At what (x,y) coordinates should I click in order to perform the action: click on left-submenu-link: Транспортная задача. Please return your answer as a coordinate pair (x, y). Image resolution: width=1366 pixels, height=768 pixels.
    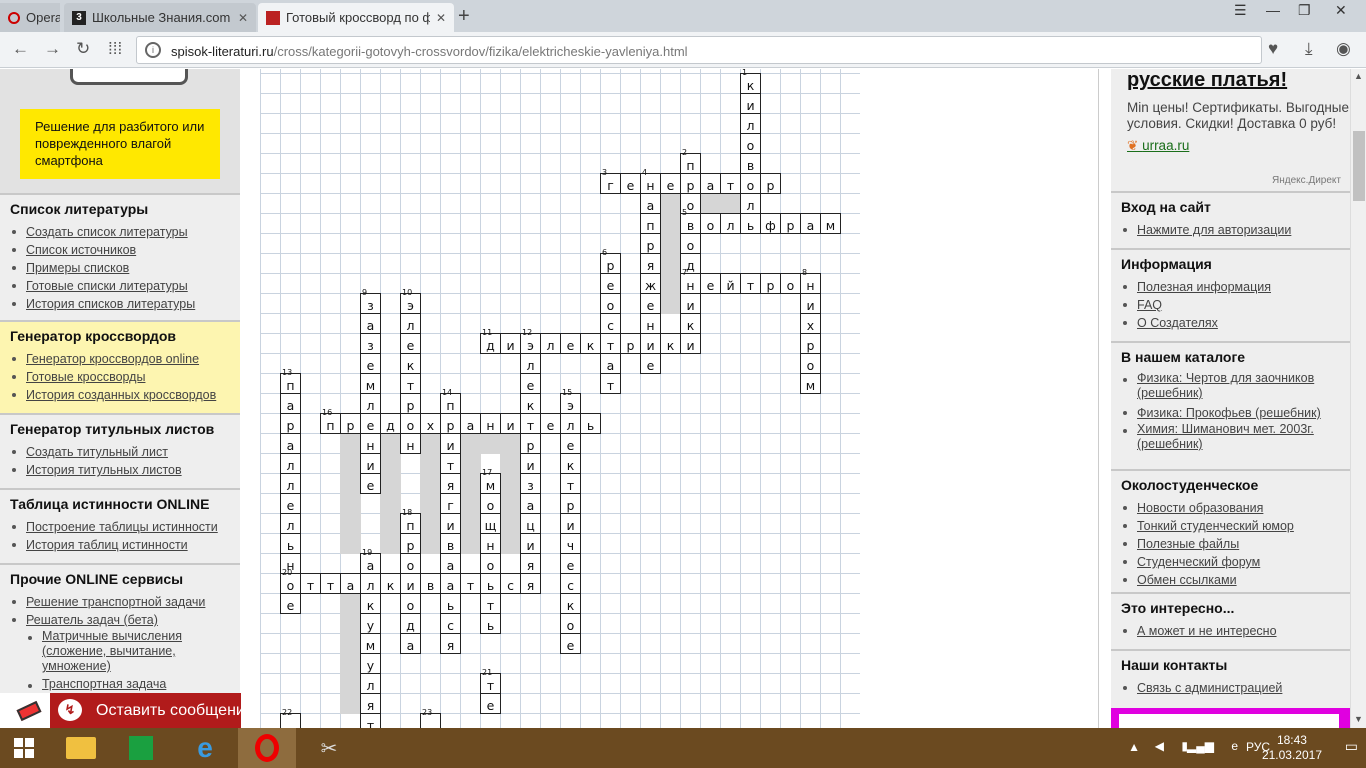
    Looking at the image, I should click on (125, 684).